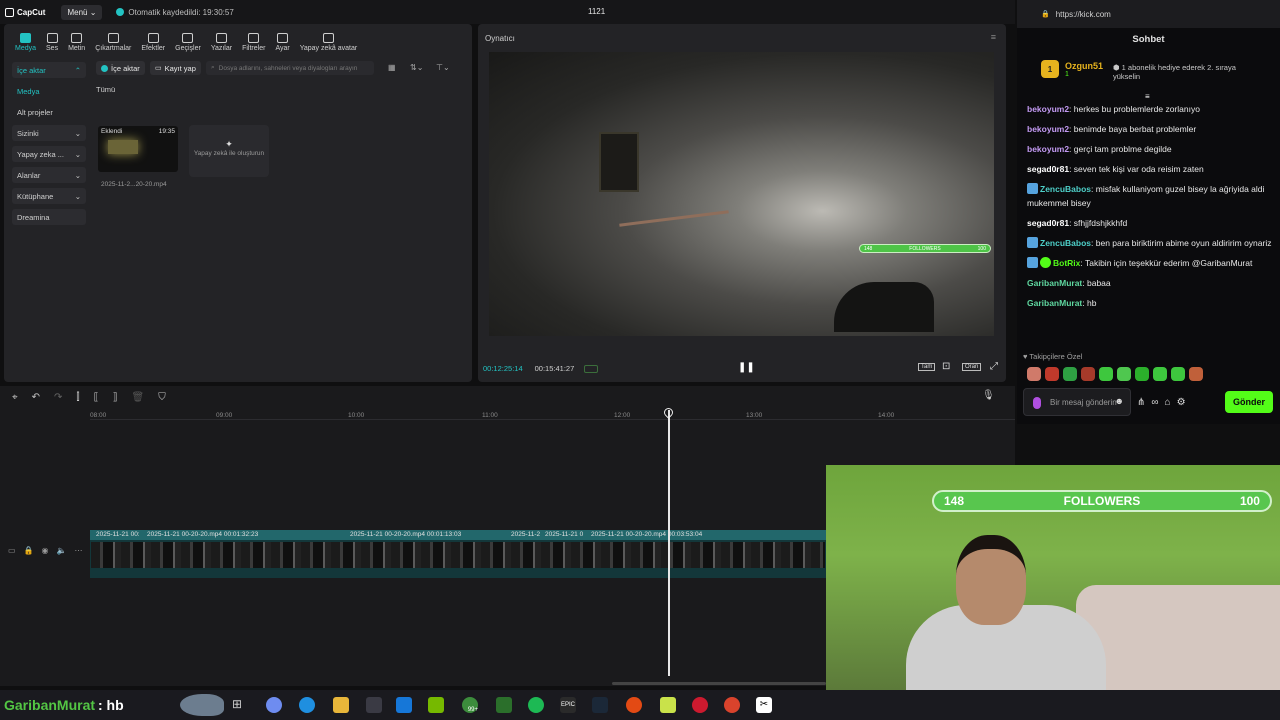 This screenshot has width=1280, height=720. Describe the element at coordinates (25, 38) in the screenshot. I see `media-icon` at that location.